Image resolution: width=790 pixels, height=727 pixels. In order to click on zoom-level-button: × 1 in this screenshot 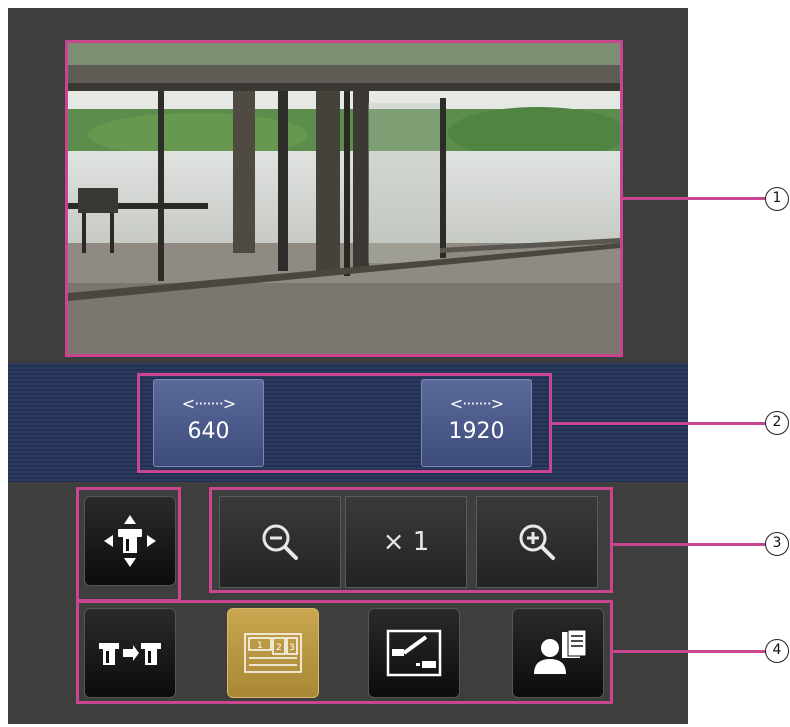, I will do `click(406, 542)`.